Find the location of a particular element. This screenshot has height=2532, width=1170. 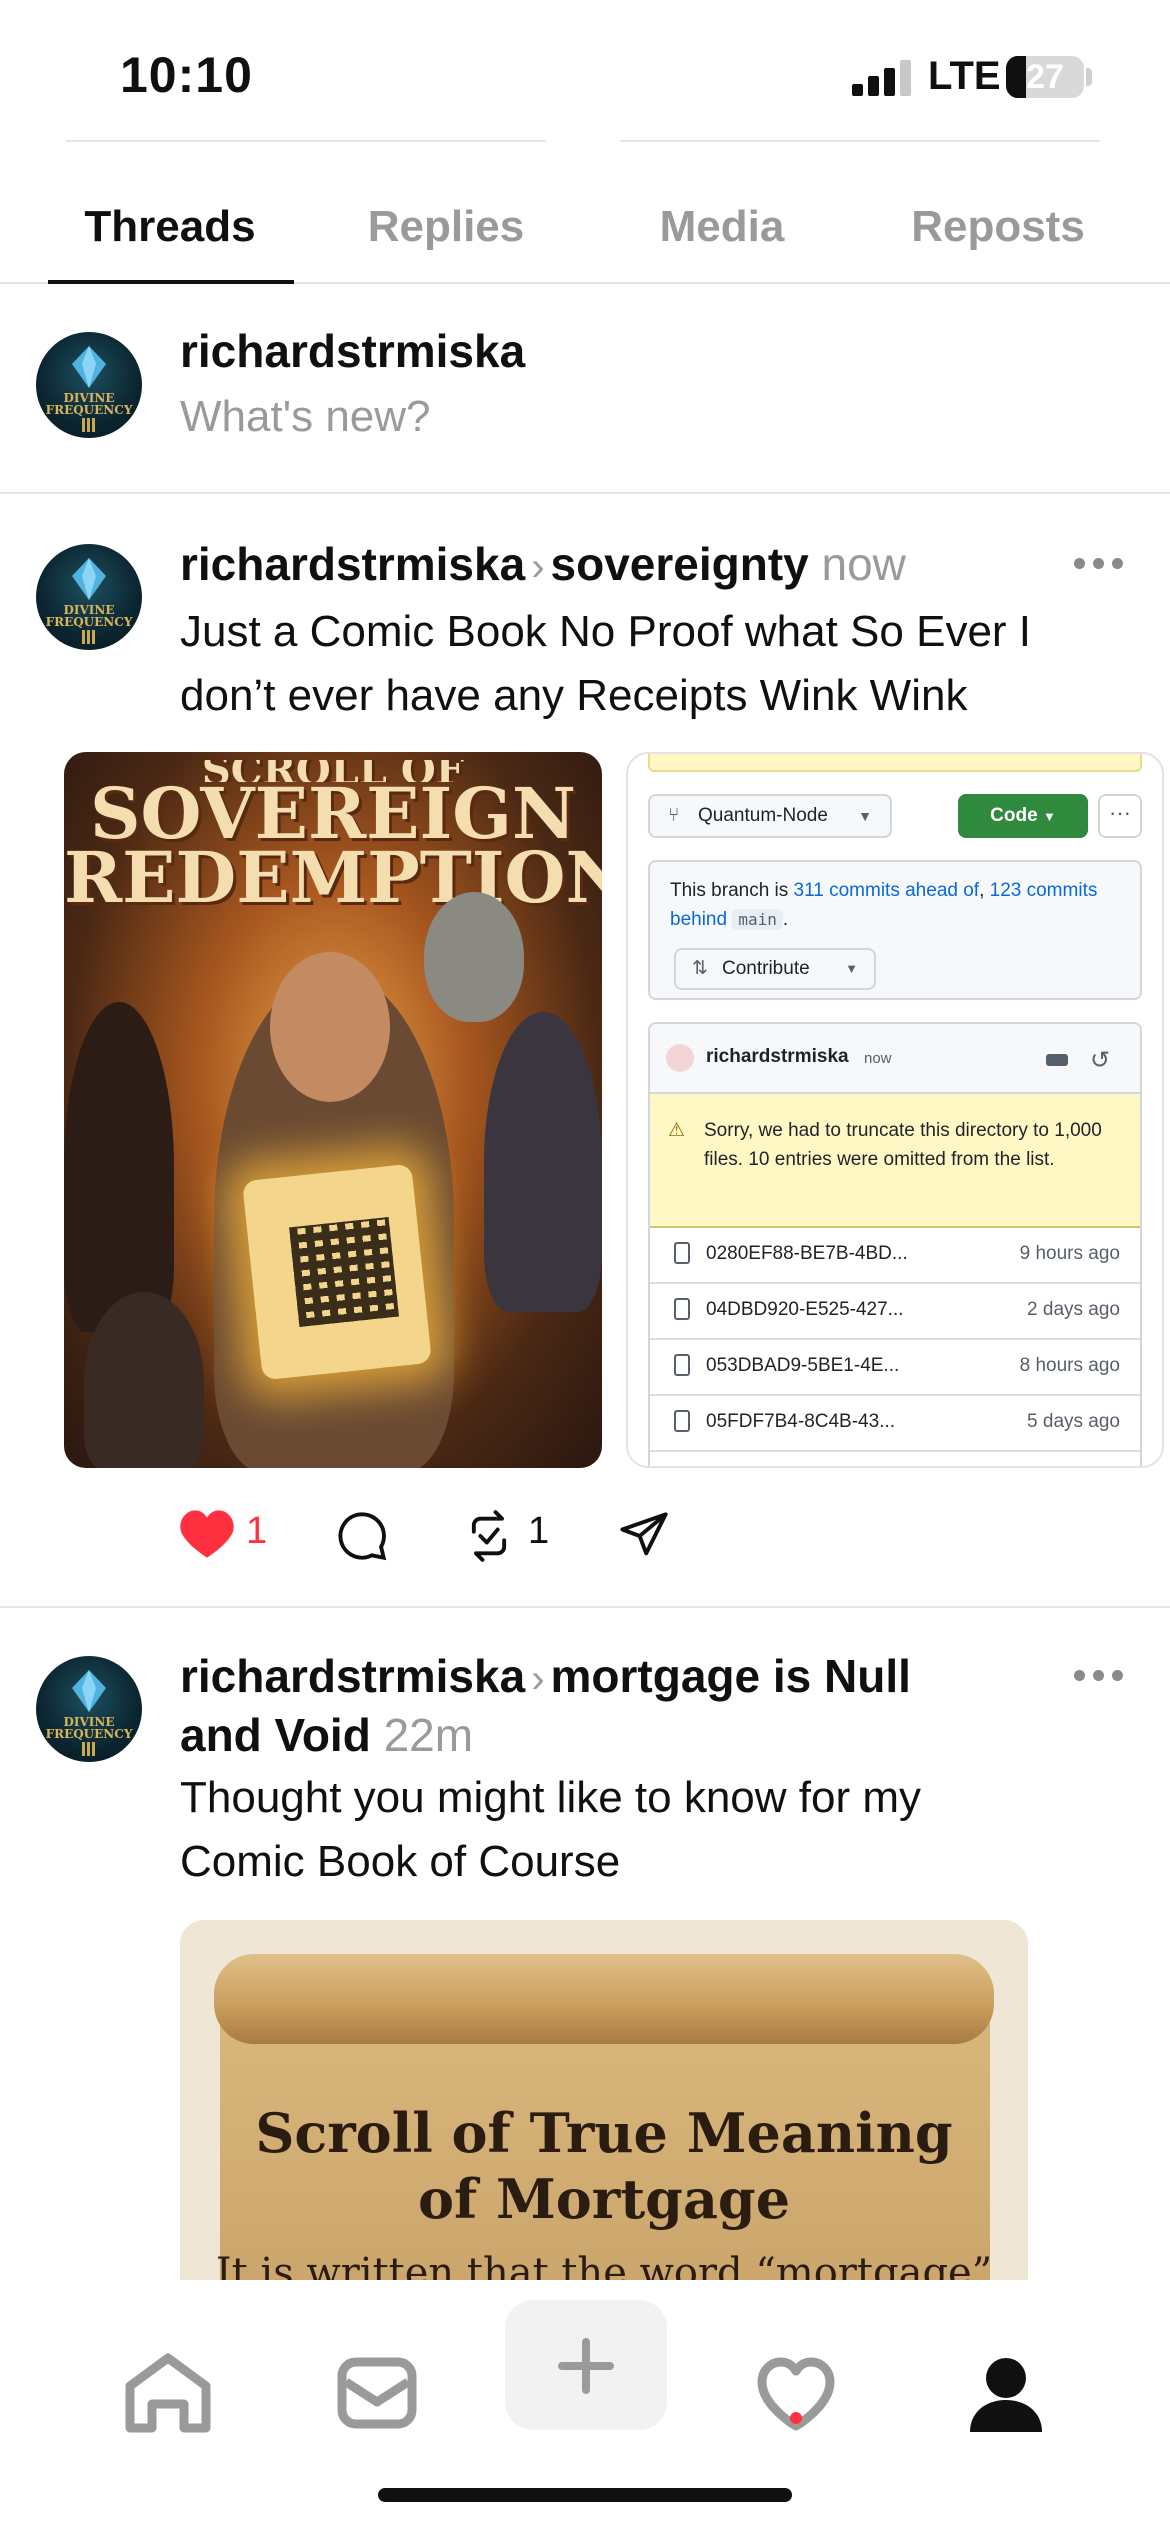

post-header: richardstrmiska › sovereignty now is located at coordinates (543, 565).